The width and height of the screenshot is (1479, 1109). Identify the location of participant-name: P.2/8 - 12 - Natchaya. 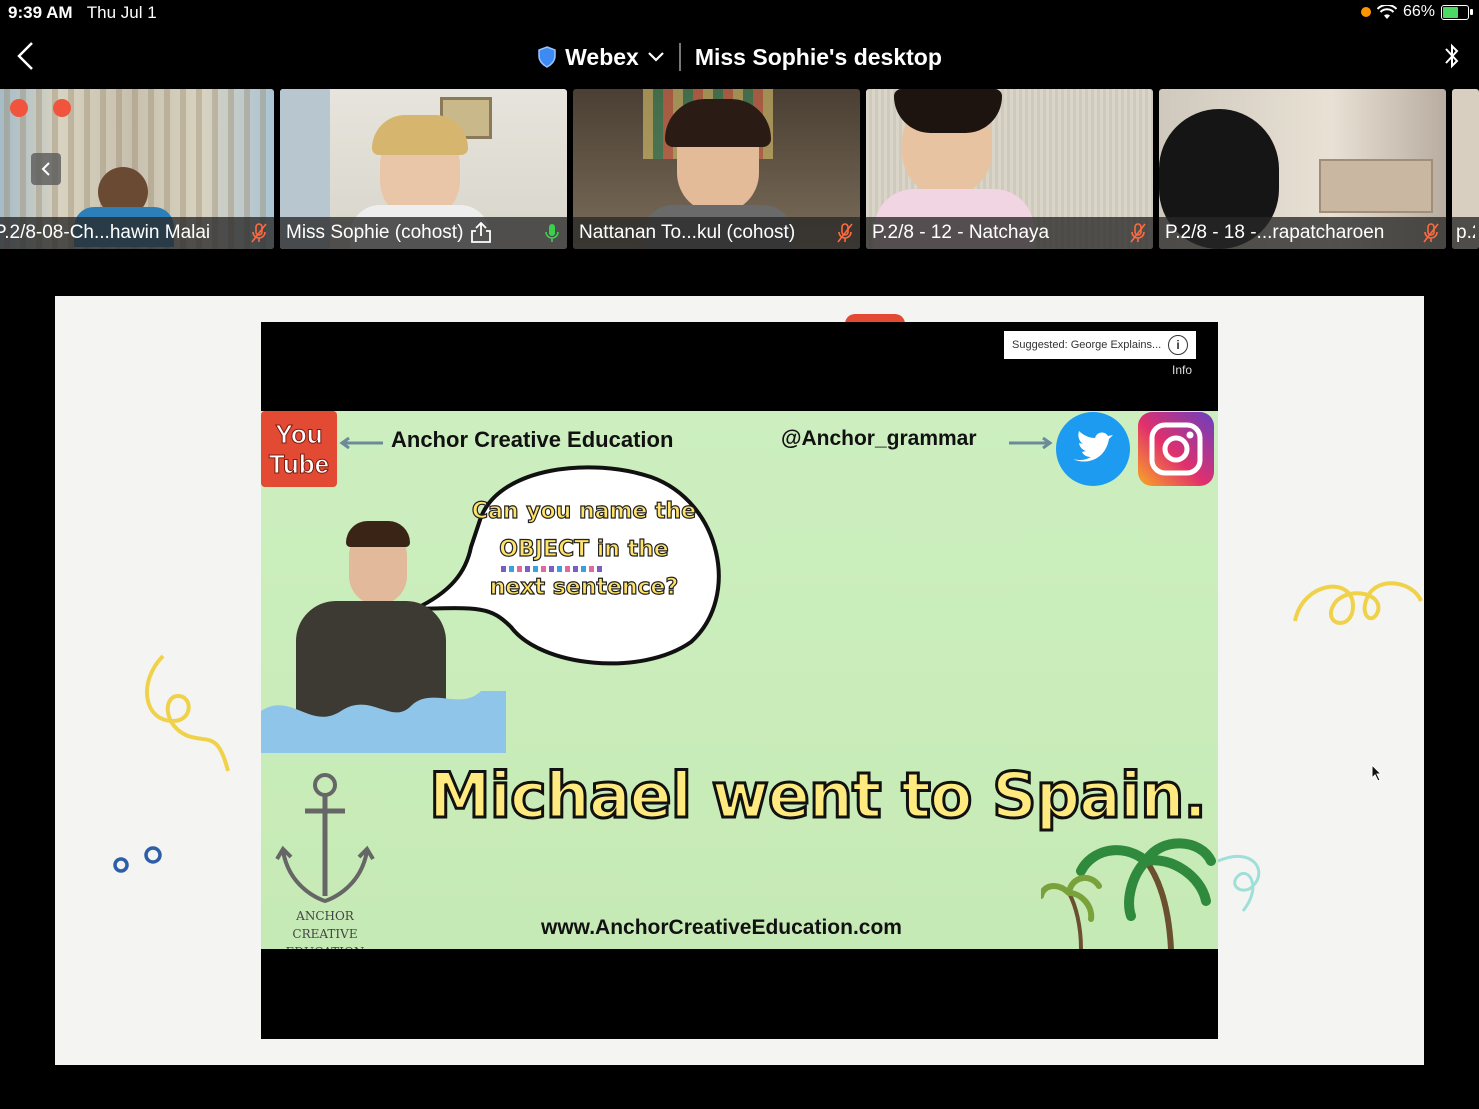
(961, 232).